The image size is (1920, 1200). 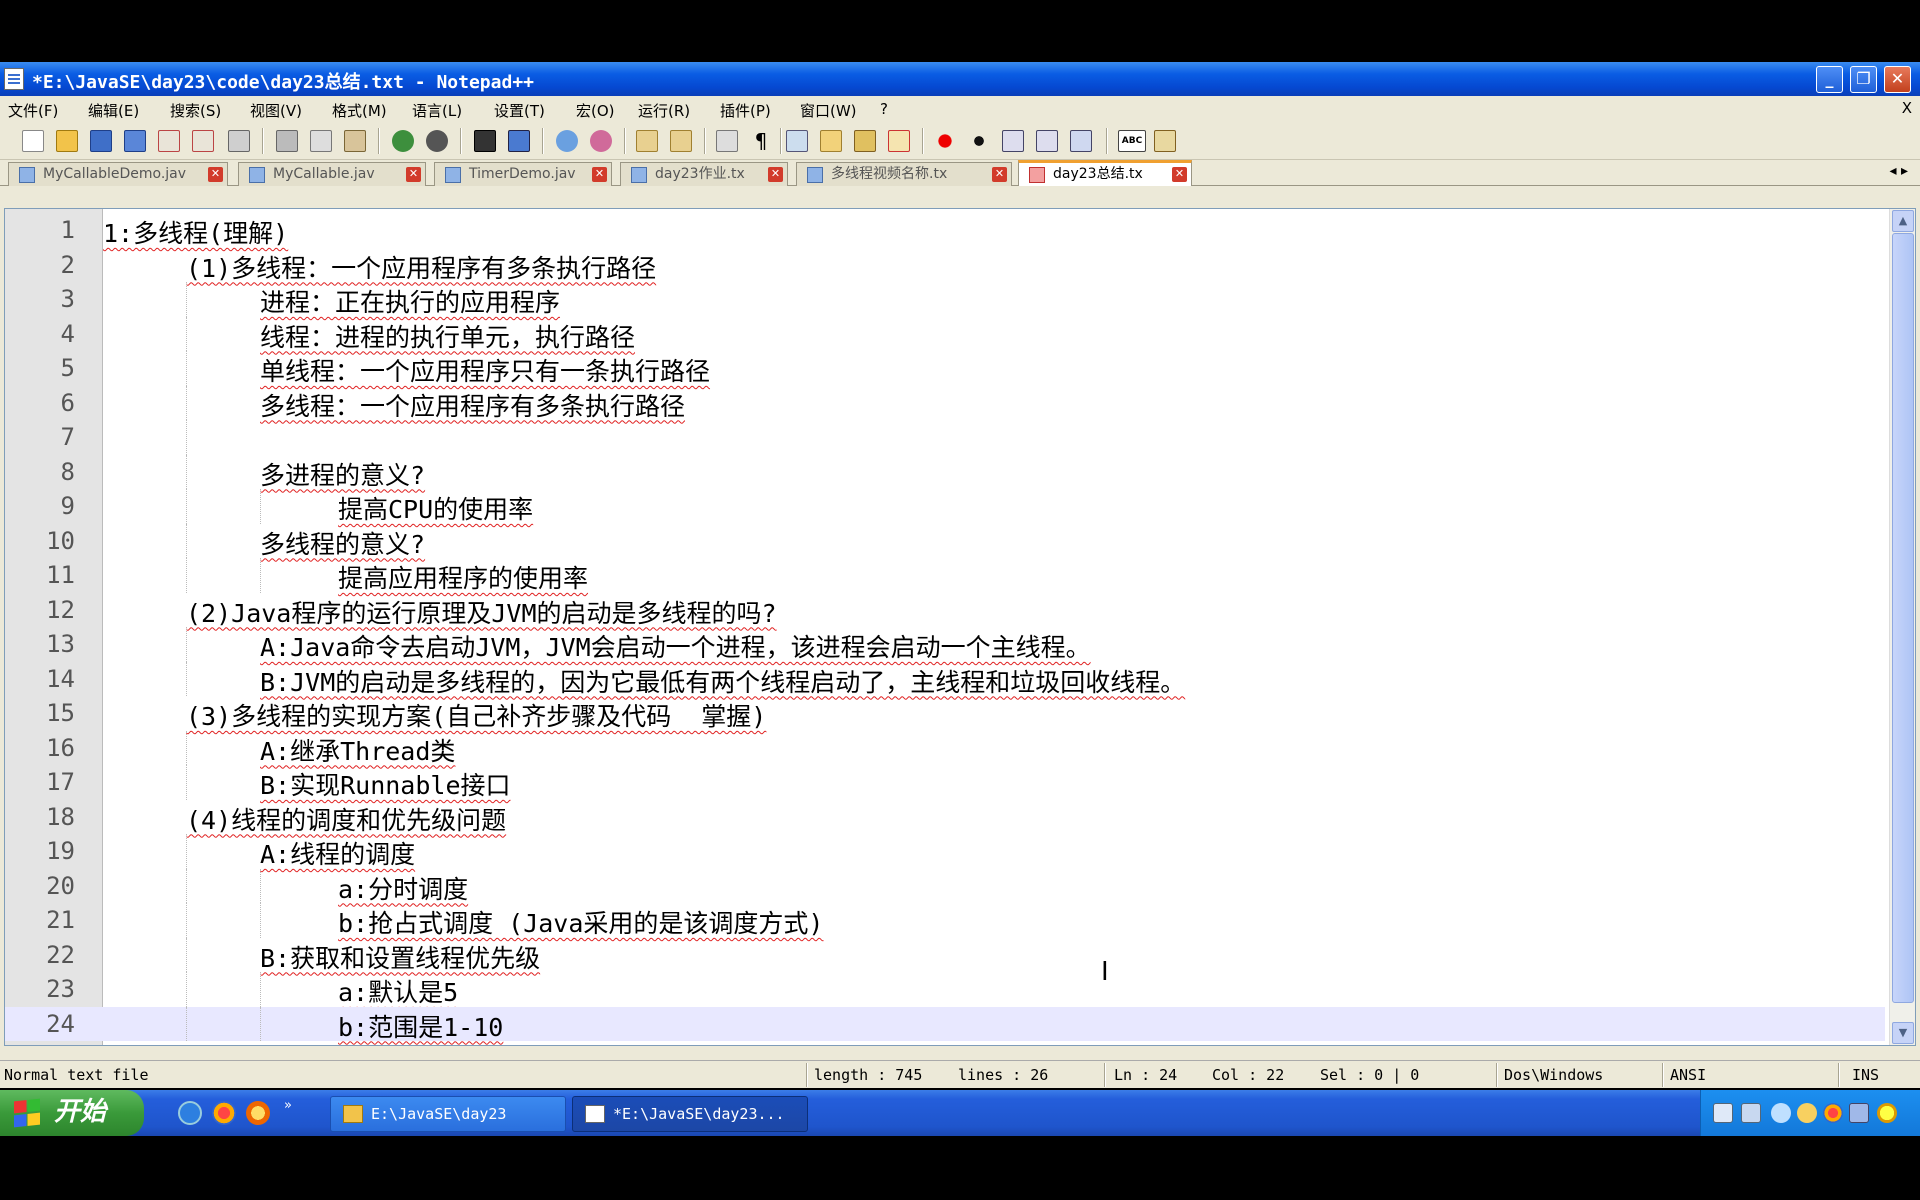 What do you see at coordinates (72, 1113) in the screenshot?
I see `start-button: 开始` at bounding box center [72, 1113].